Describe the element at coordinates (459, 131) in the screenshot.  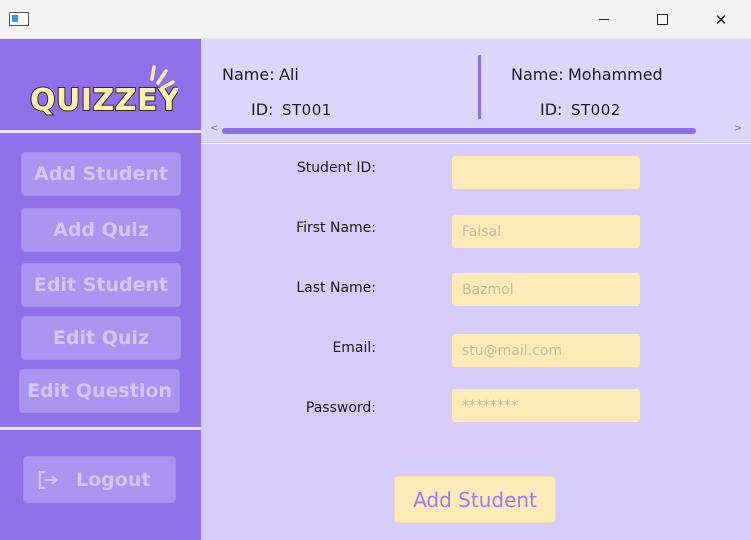
I see `scrollbar-thumb` at that location.